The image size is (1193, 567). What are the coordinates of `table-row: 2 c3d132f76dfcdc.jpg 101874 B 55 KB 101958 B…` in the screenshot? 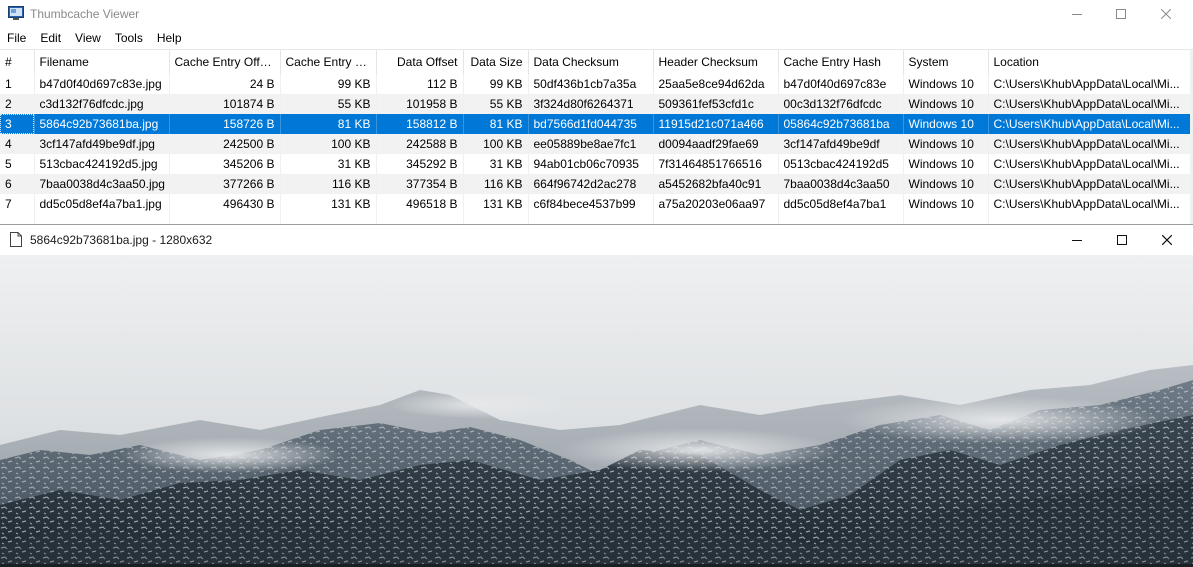 It's located at (595, 104).